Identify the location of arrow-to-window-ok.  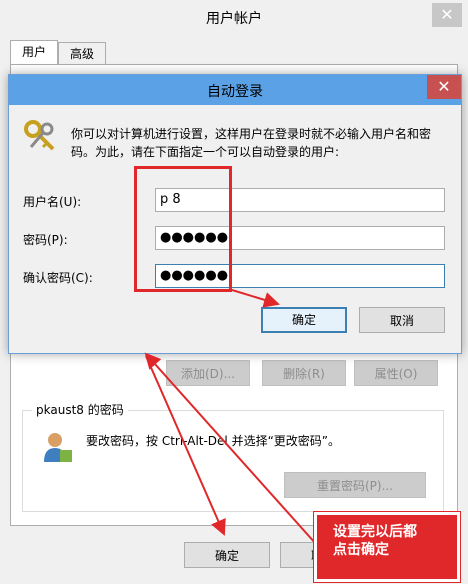
(230, 448).